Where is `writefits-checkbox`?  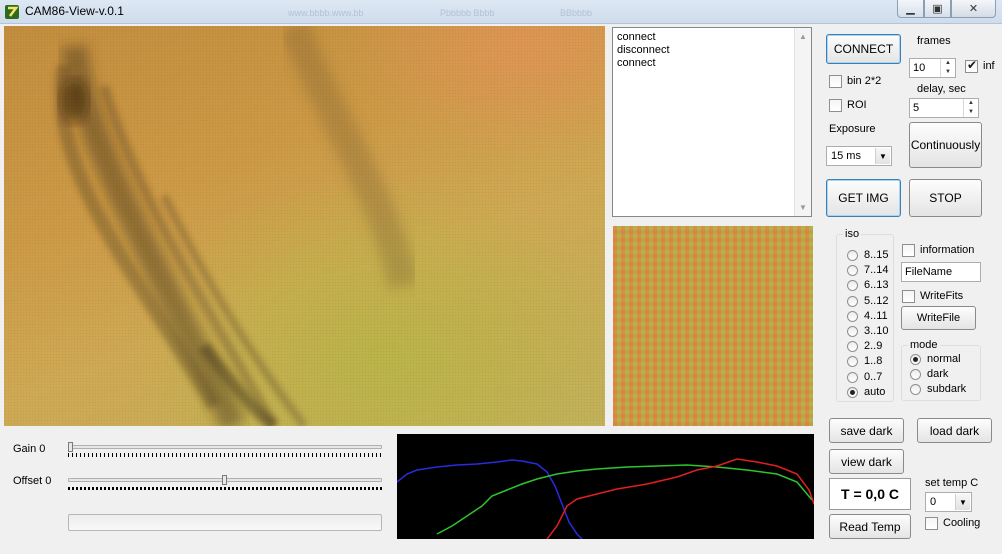
writefits-checkbox is located at coordinates (908, 296).